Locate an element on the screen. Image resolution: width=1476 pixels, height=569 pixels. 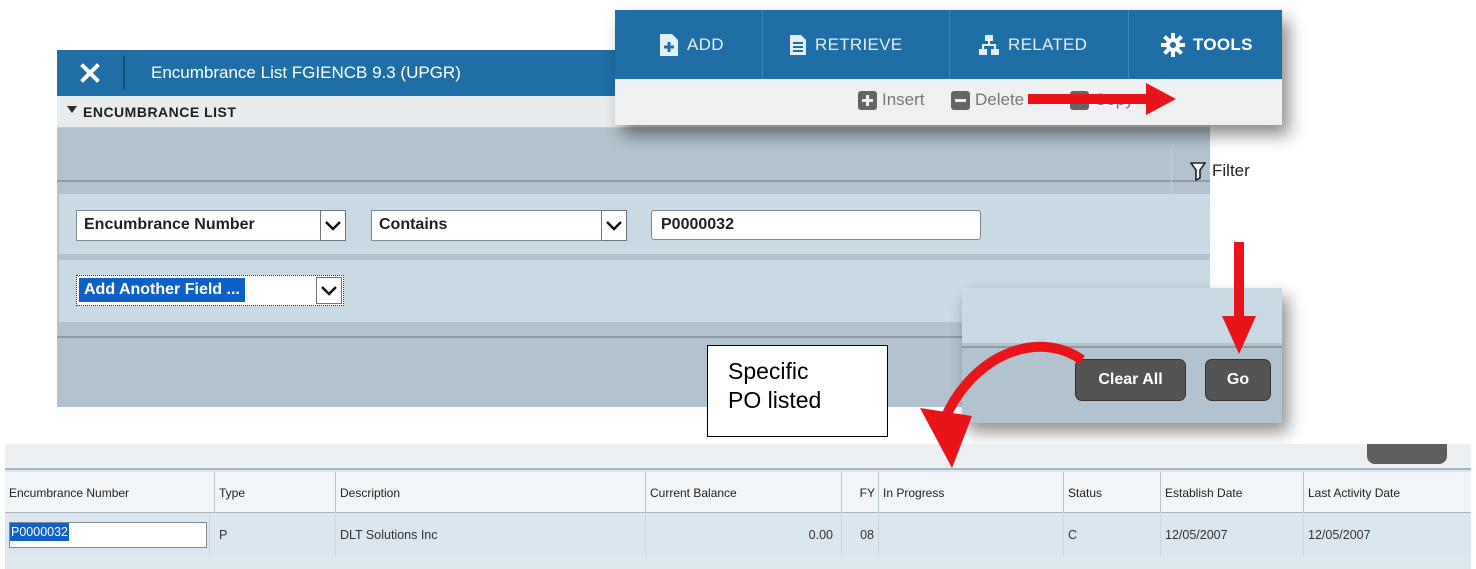
arrow-to-filter-icon is located at coordinates (1102, 99).